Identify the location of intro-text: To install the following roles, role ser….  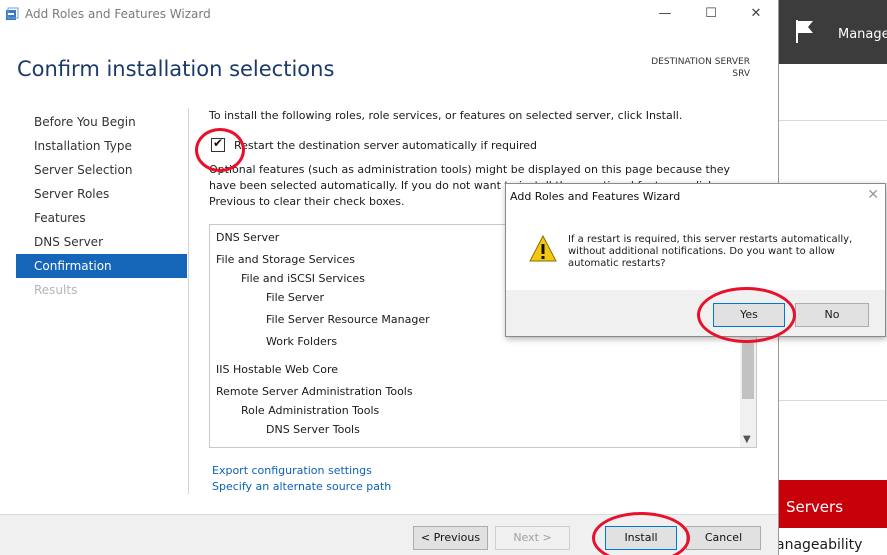
(446, 115).